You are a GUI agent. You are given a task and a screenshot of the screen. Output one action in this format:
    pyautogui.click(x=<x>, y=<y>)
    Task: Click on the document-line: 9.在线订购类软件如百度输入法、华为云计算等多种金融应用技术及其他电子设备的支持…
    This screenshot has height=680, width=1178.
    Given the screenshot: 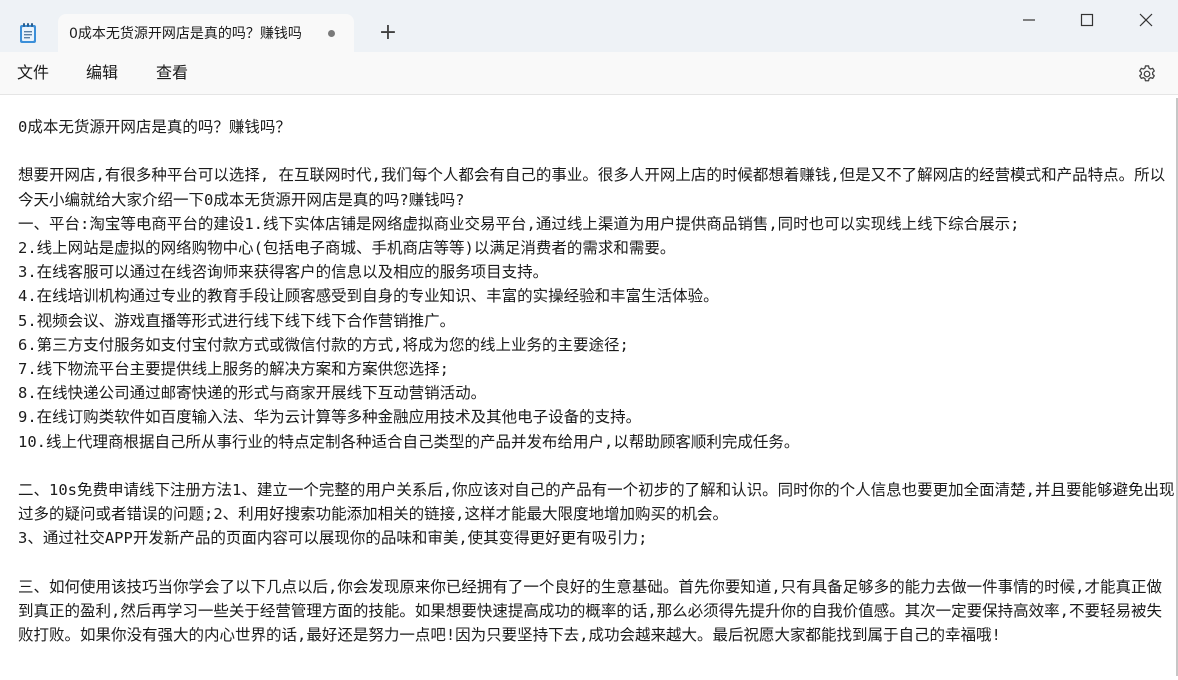 What is the action you would take?
    pyautogui.click(x=330, y=417)
    